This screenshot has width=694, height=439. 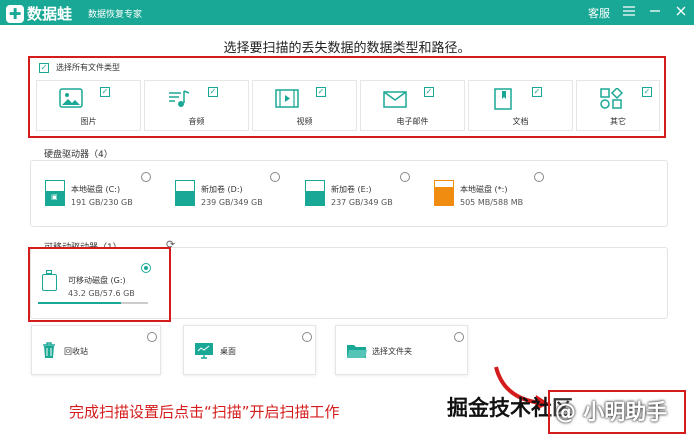 I want to click on page-heading: 选择要扫描的丢失数据的数据类型和路径。, so click(x=347, y=48).